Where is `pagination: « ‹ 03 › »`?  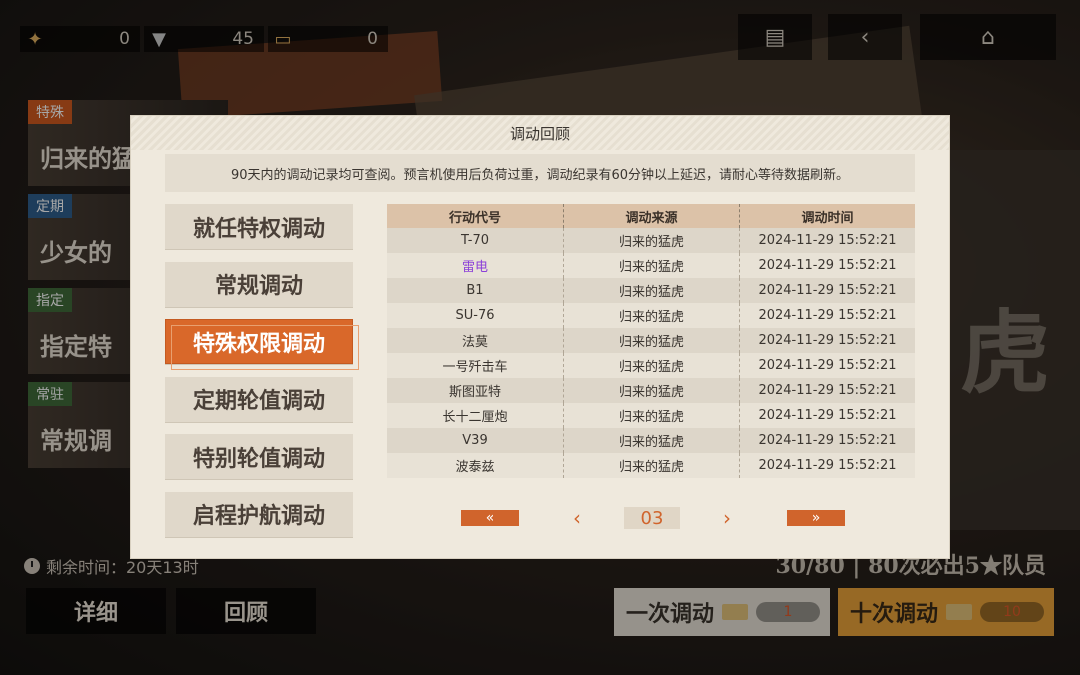 pagination: « ‹ 03 › » is located at coordinates (651, 525).